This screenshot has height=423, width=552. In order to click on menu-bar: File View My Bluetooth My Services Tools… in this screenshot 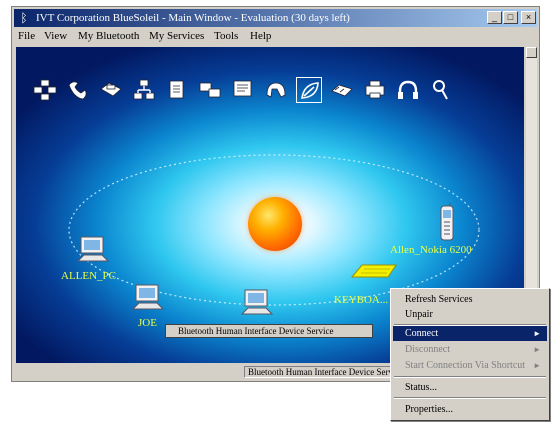, I will do `click(275, 36)`.